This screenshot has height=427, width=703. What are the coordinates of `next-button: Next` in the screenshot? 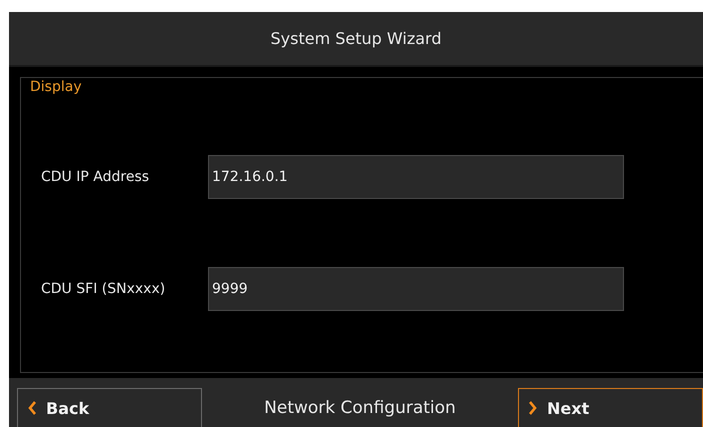 It's located at (610, 407).